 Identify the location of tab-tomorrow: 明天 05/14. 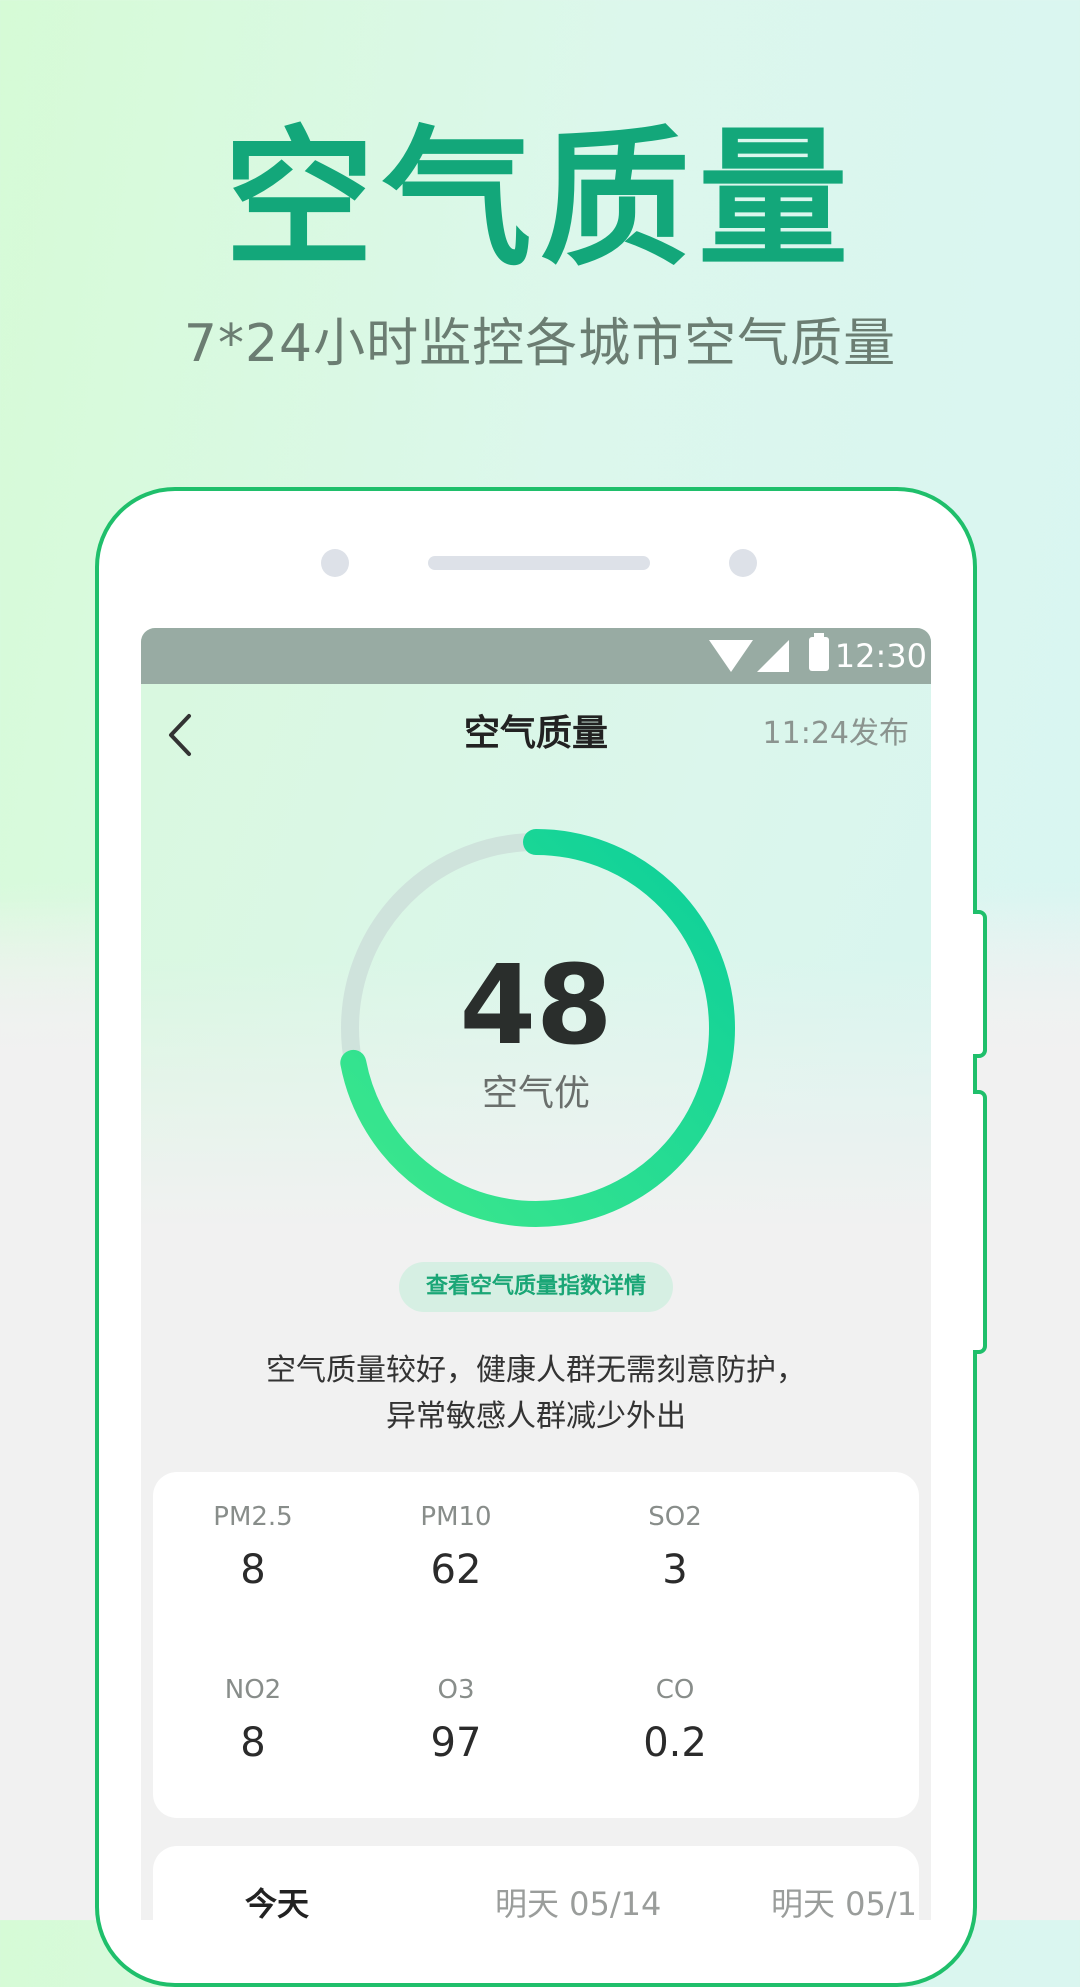
(578, 1902).